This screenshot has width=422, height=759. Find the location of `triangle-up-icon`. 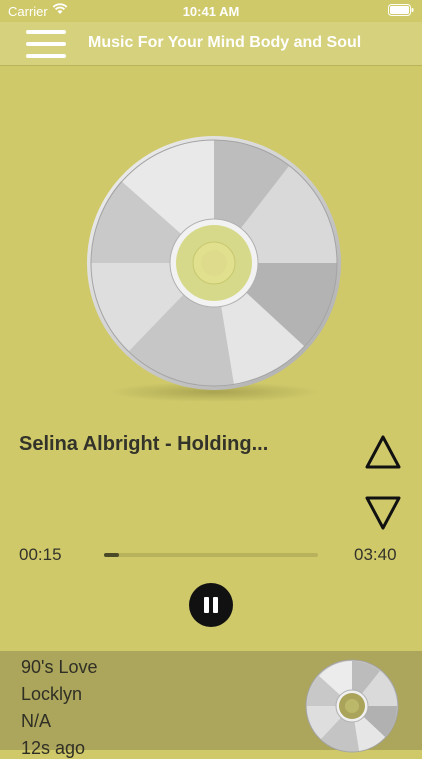

triangle-up-icon is located at coordinates (383, 452).